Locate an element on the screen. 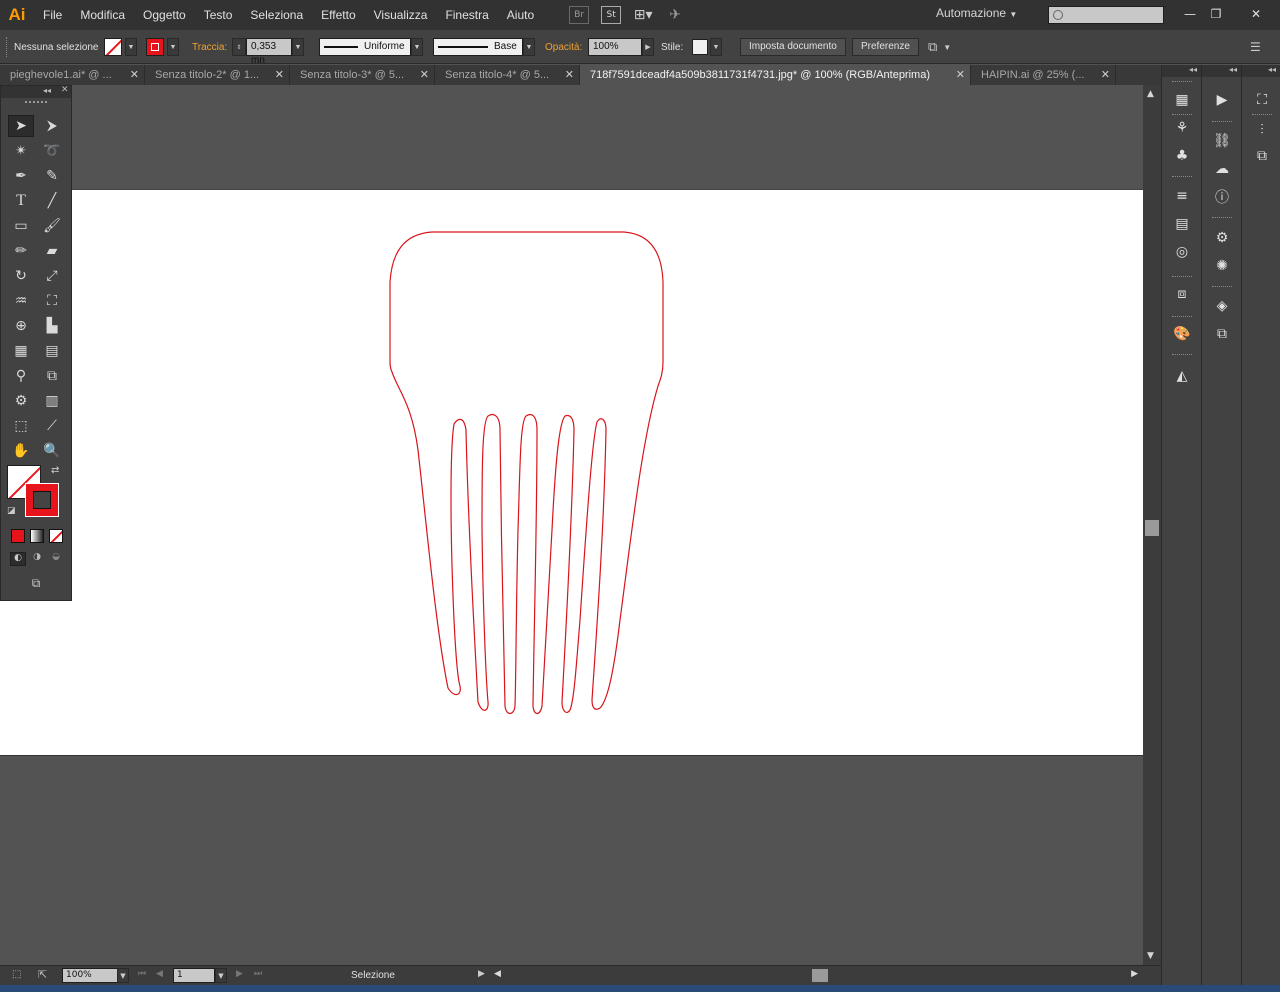 The width and height of the screenshot is (1280, 992). column-graph-tool-icon: ▥ is located at coordinates (52, 401).